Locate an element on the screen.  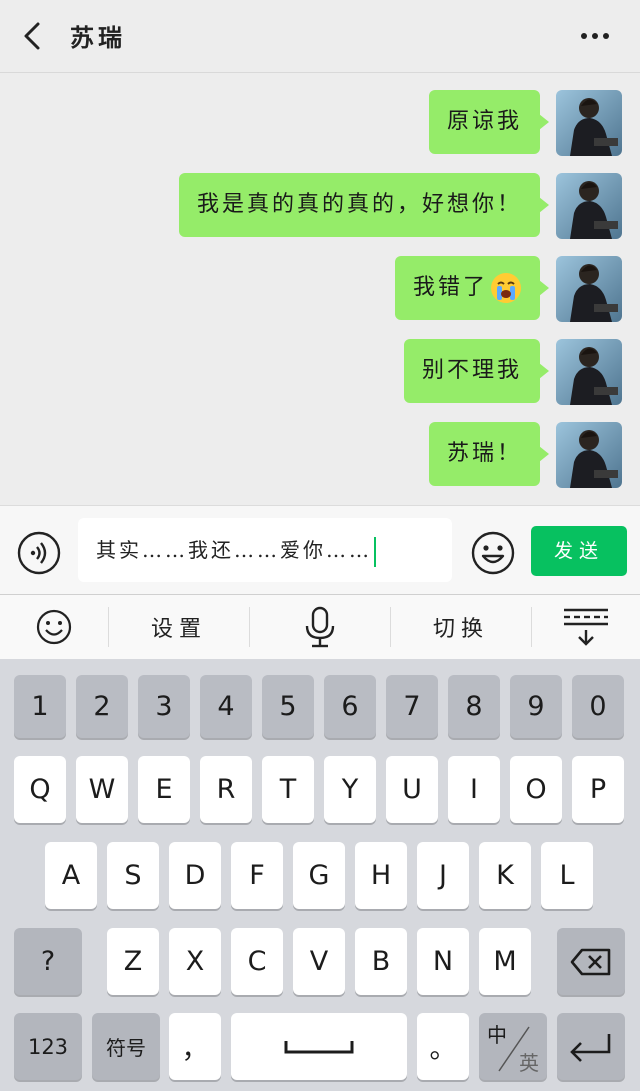
enter-key is located at coordinates (591, 1046).